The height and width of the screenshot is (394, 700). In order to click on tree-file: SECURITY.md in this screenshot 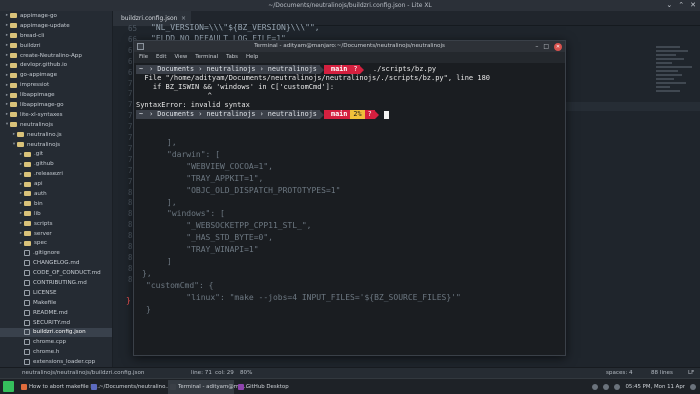, I will do `click(56, 323)`.